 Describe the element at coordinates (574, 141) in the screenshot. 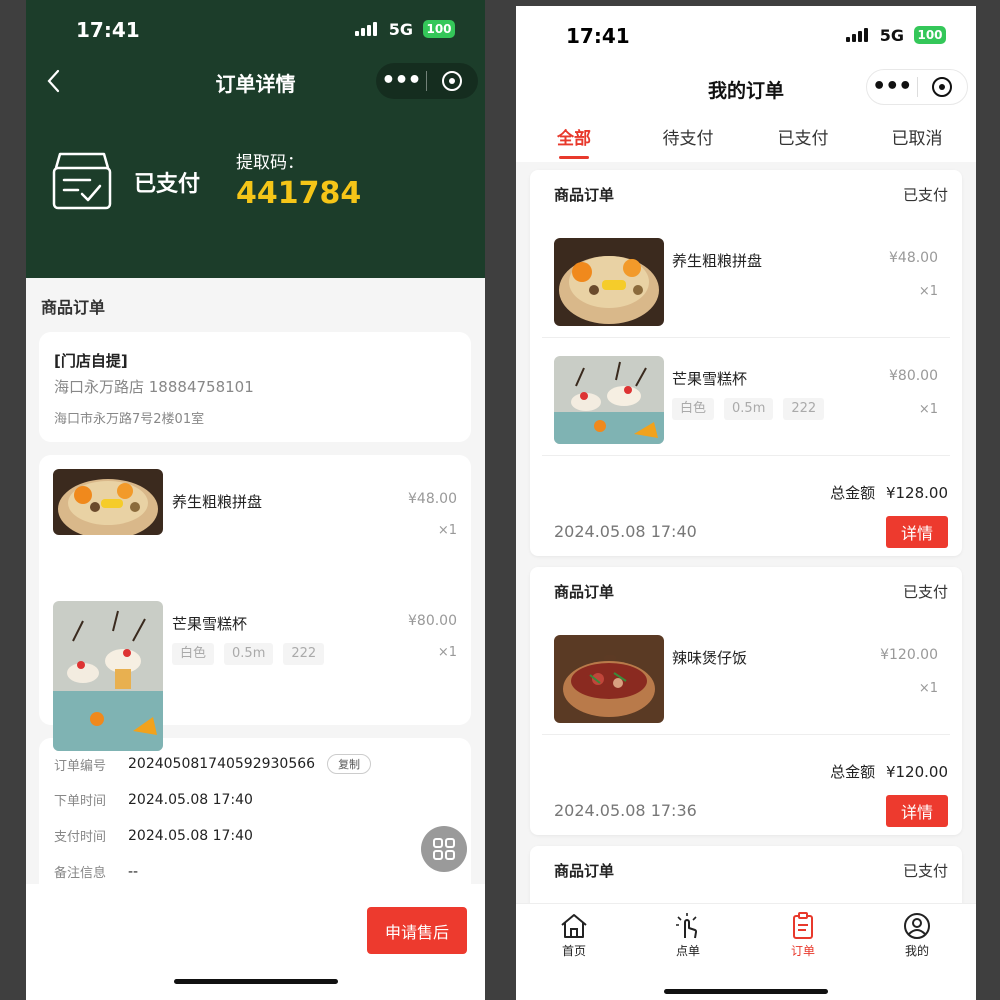

I see `tab-all: 全部` at that location.